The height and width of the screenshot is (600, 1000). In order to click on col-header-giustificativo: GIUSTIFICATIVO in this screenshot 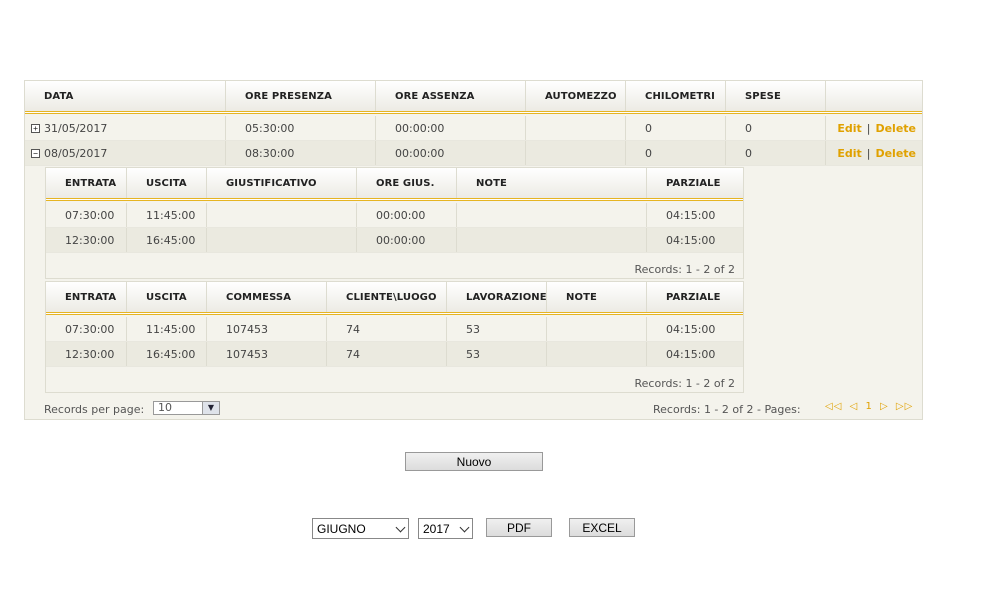, I will do `click(281, 183)`.